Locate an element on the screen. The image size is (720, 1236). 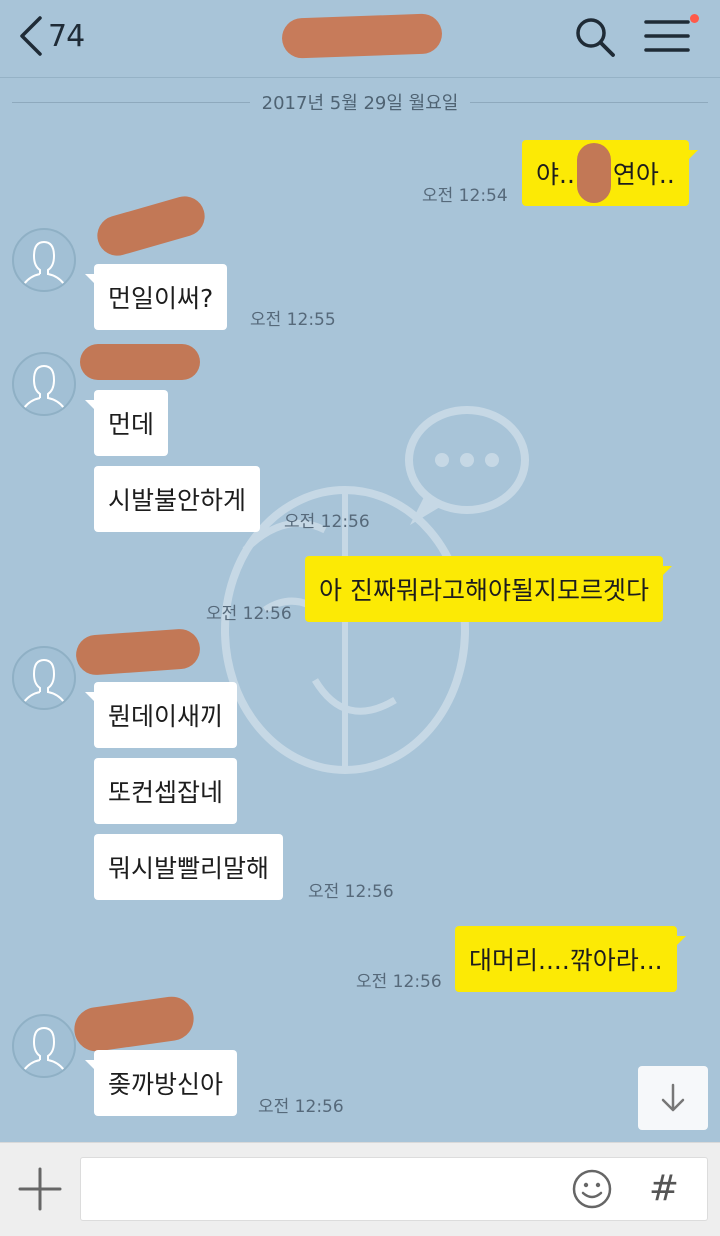
my-message-bubble: 아 진짜뭐라고해야될지모르겟다 is located at coordinates (488, 589).